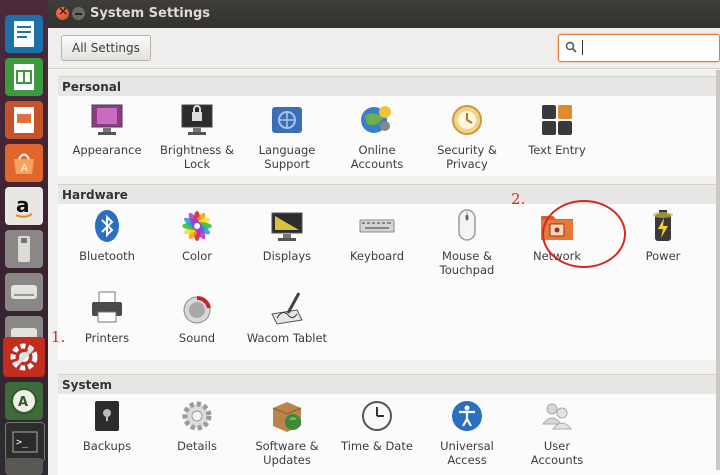 This screenshot has width=720, height=475. Describe the element at coordinates (377, 446) in the screenshot. I see `settings-item-label: Time & Date` at that location.